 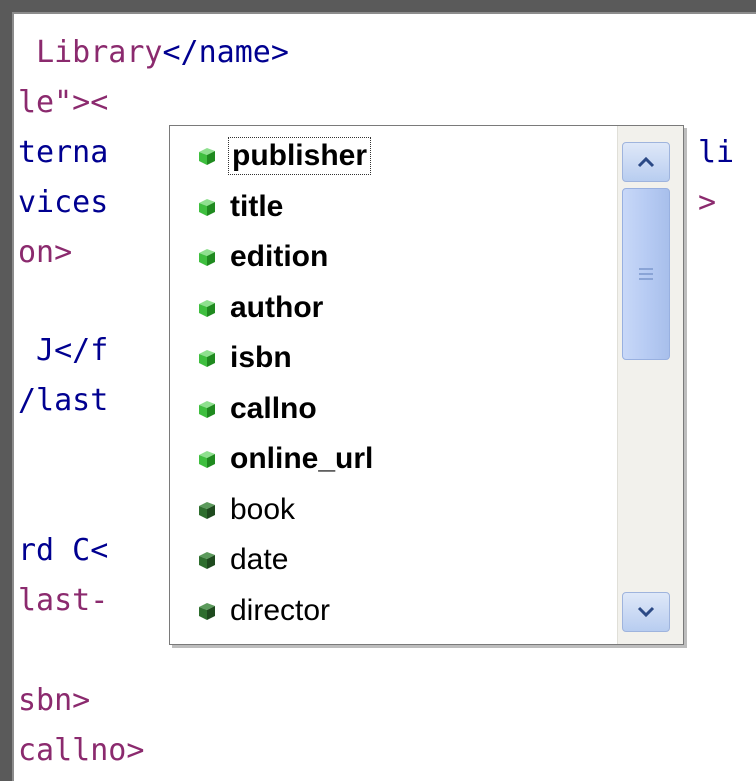 I want to click on code-line: terna, so click(x=63, y=152).